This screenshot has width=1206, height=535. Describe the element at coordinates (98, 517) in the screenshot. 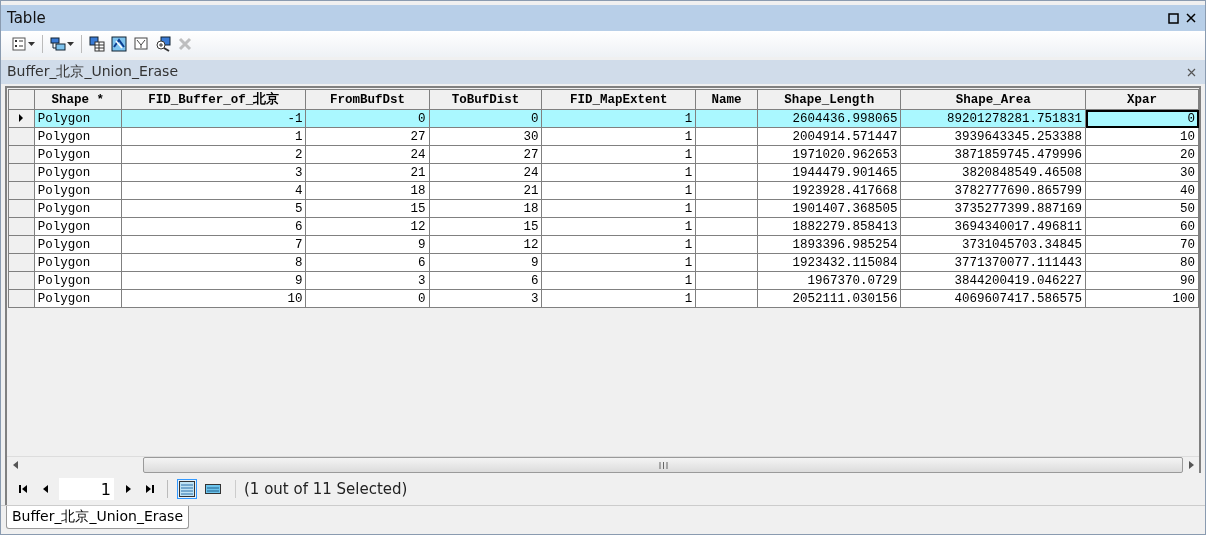

I see `table-tab: Buffer_北京_Union_Erase` at that location.